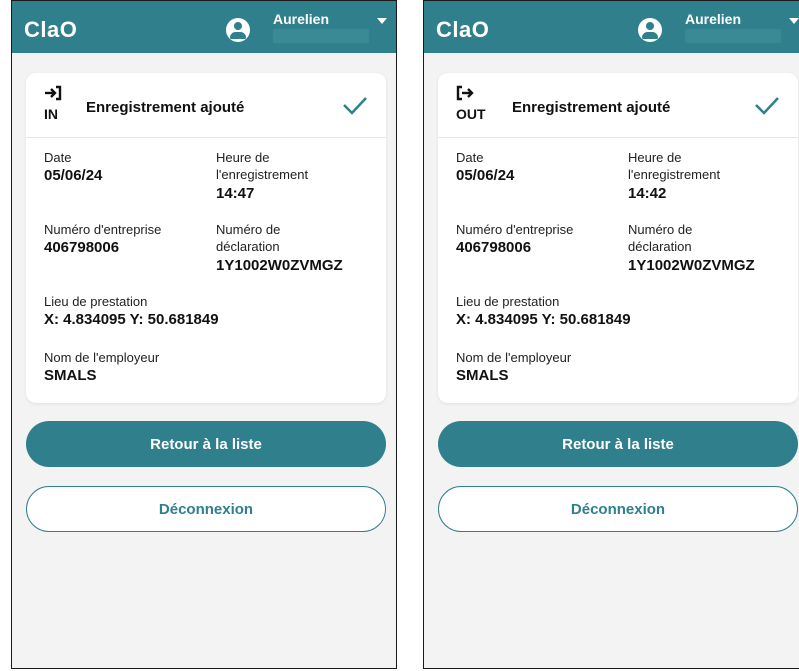  What do you see at coordinates (53, 95) in the screenshot?
I see `sign-in-icon` at bounding box center [53, 95].